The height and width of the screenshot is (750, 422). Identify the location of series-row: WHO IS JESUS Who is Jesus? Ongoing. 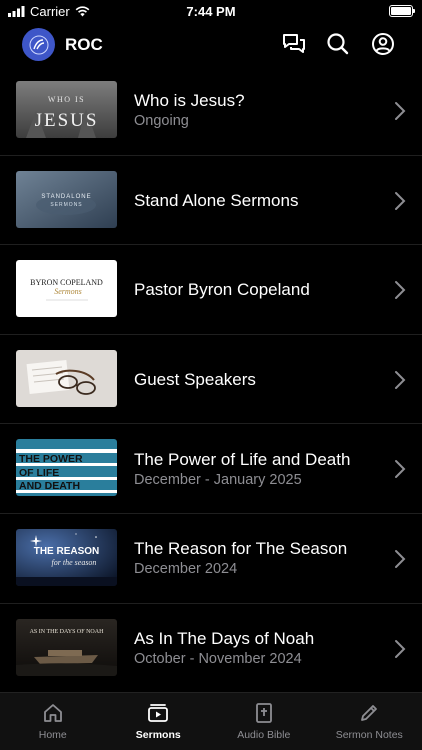
(211, 111).